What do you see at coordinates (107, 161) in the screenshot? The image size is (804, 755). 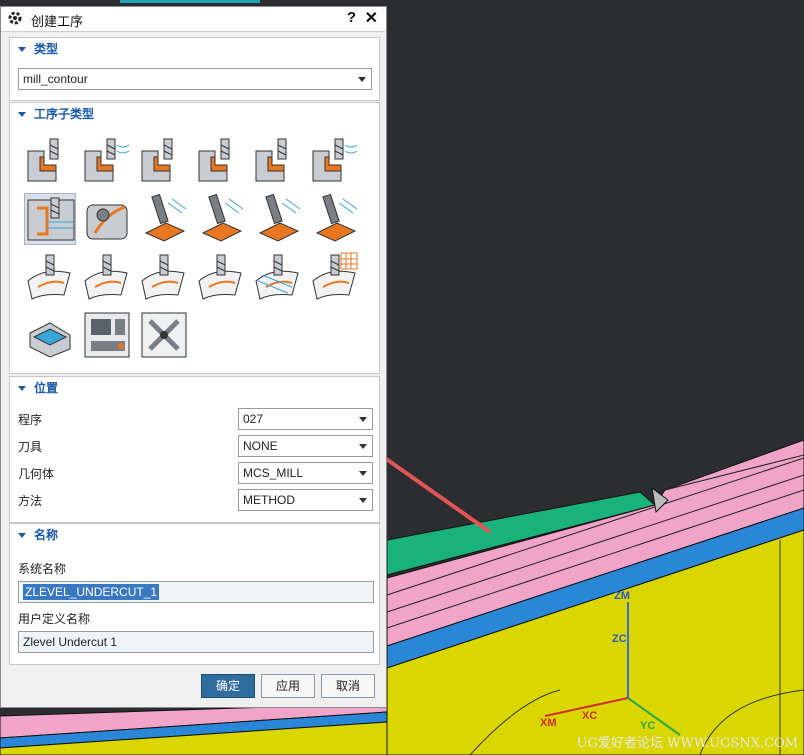 I see `plunge-mill-icon` at bounding box center [107, 161].